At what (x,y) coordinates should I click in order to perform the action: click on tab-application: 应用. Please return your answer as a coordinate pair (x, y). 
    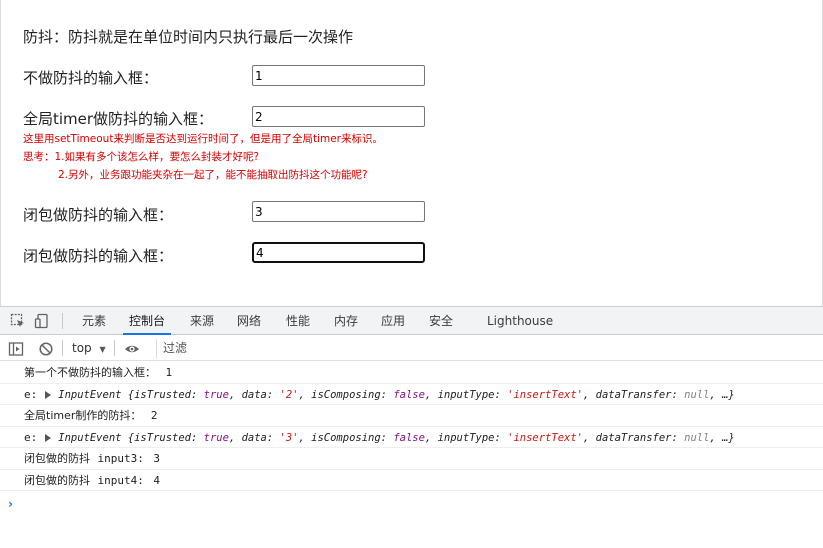
    Looking at the image, I should click on (393, 321).